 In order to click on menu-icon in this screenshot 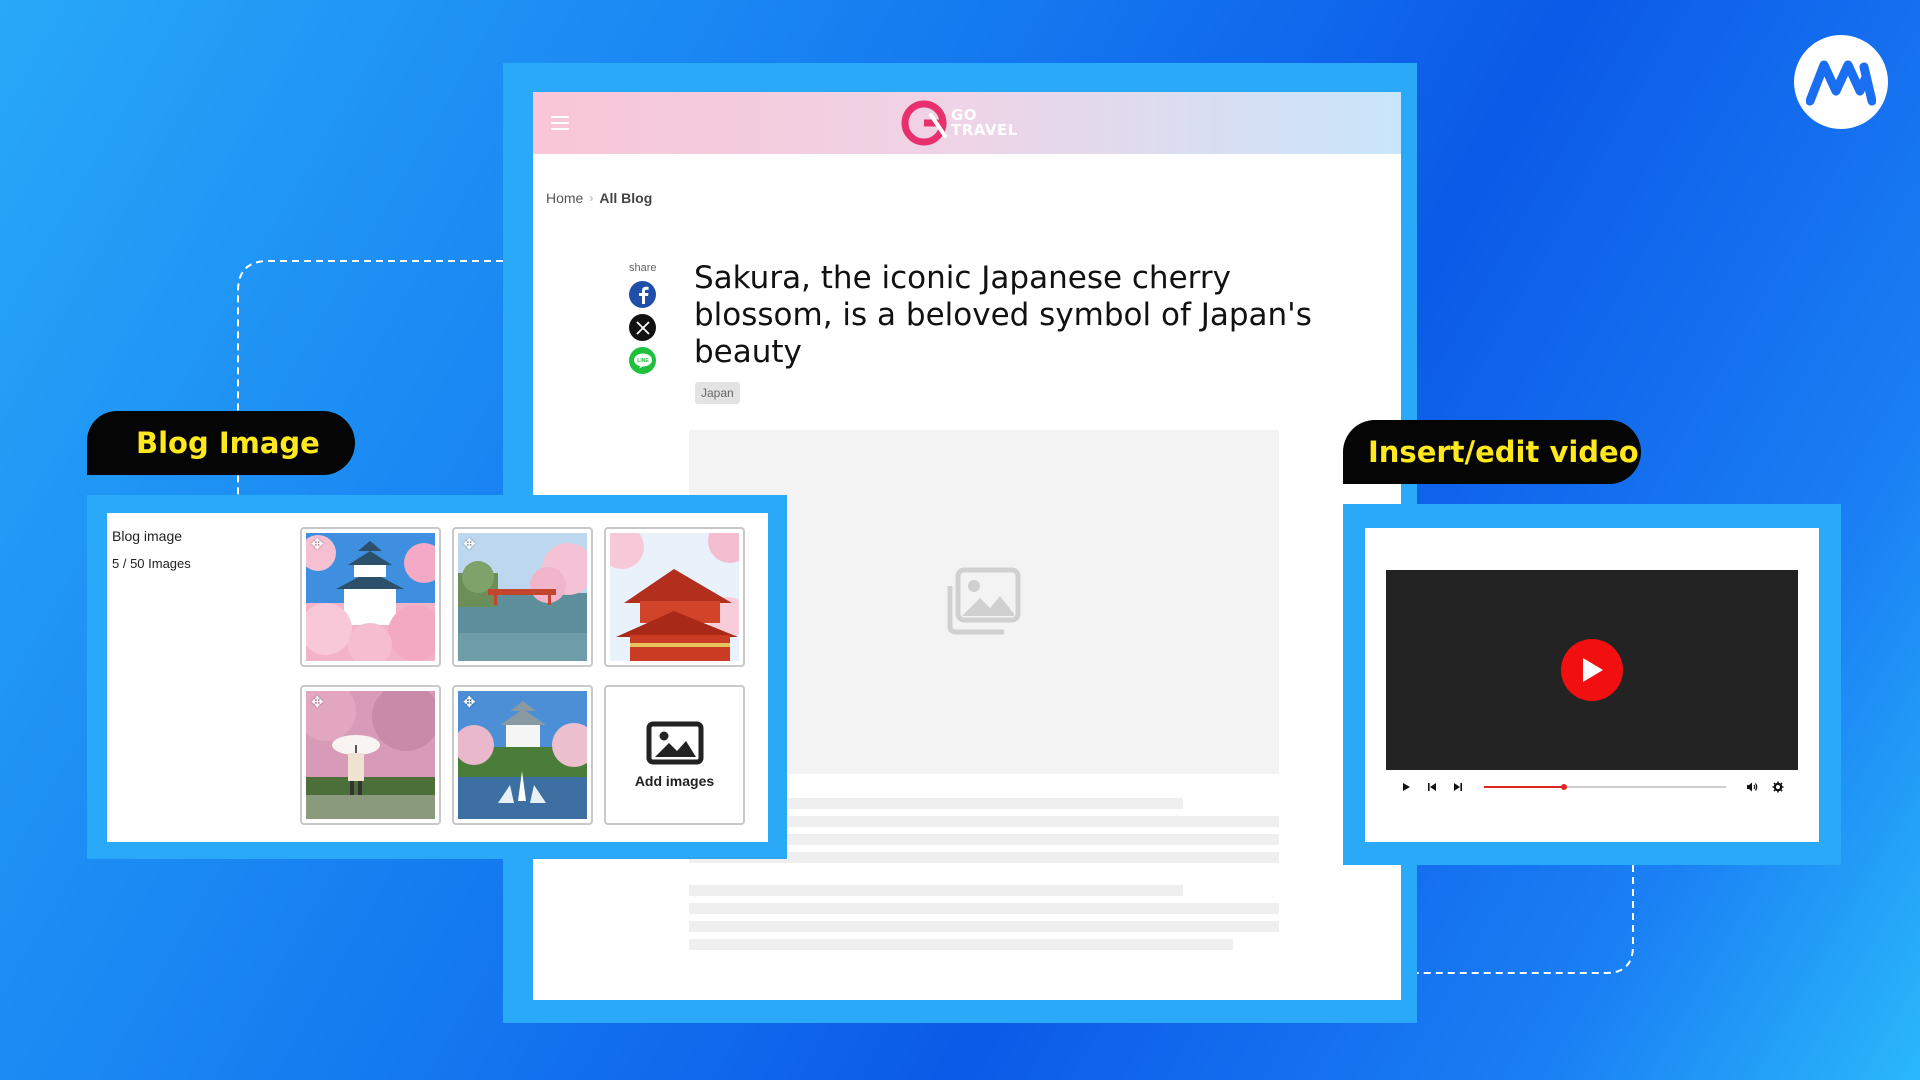, I will do `click(560, 123)`.